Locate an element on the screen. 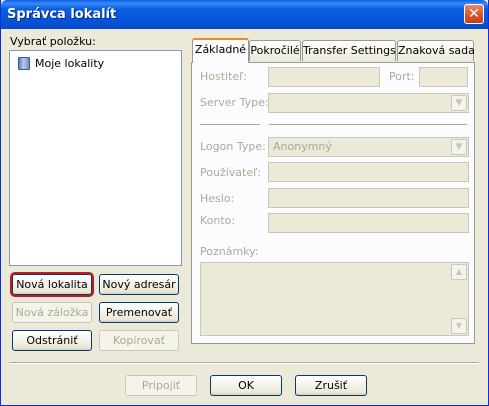 The width and height of the screenshot is (489, 406). tab-charset: Znaková sada is located at coordinates (436, 50).